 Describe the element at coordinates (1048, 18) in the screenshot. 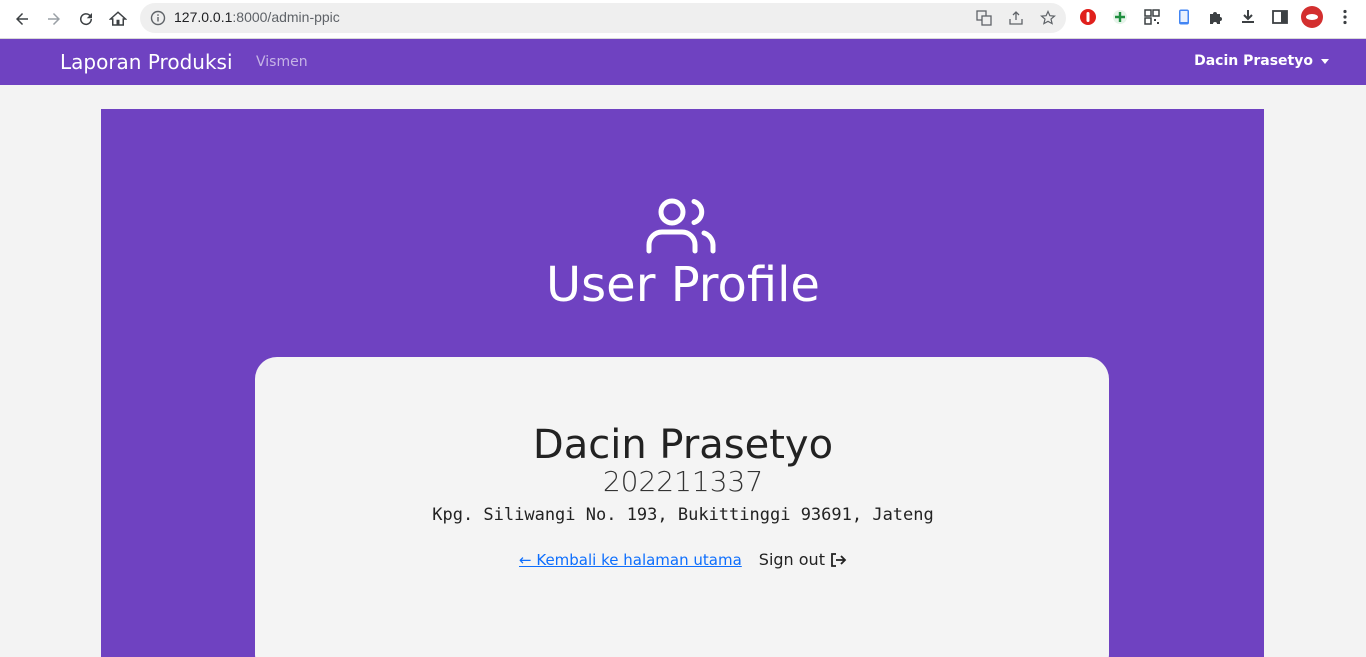

I see `star-icon` at that location.